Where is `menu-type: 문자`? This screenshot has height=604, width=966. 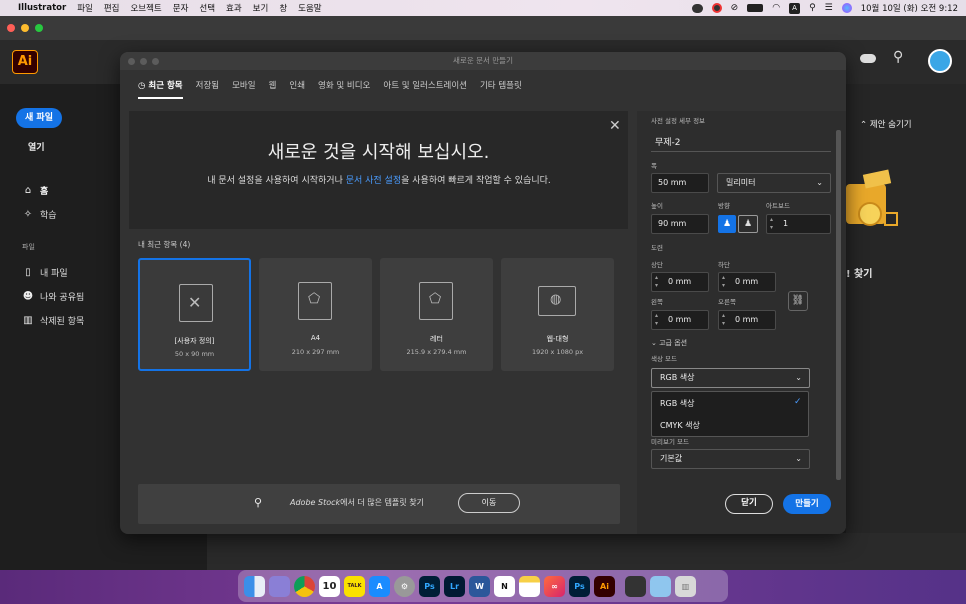
menu-type: 문자 is located at coordinates (181, 8).